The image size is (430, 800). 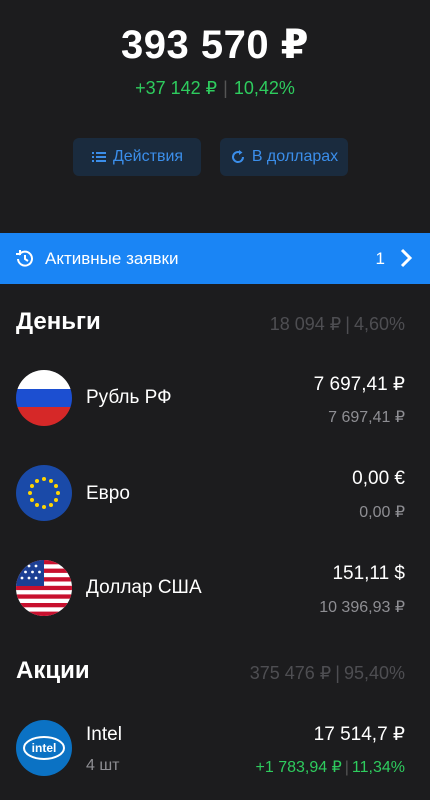 I want to click on money-pct: 4,60%, so click(x=379, y=324).